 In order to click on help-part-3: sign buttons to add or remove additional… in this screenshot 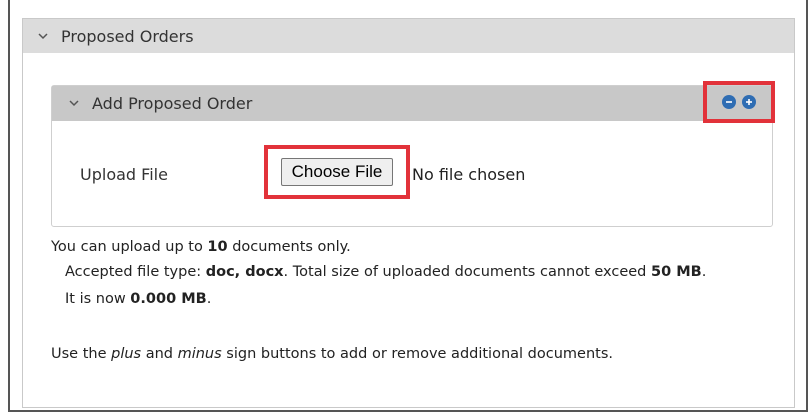, I will do `click(419, 354)`.